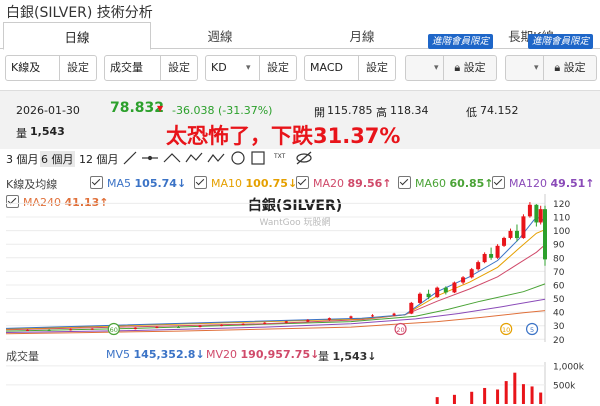 This screenshot has height=406, width=600. What do you see at coordinates (277, 68) in the screenshot?
I see `kd-settings-button: 設定` at bounding box center [277, 68].